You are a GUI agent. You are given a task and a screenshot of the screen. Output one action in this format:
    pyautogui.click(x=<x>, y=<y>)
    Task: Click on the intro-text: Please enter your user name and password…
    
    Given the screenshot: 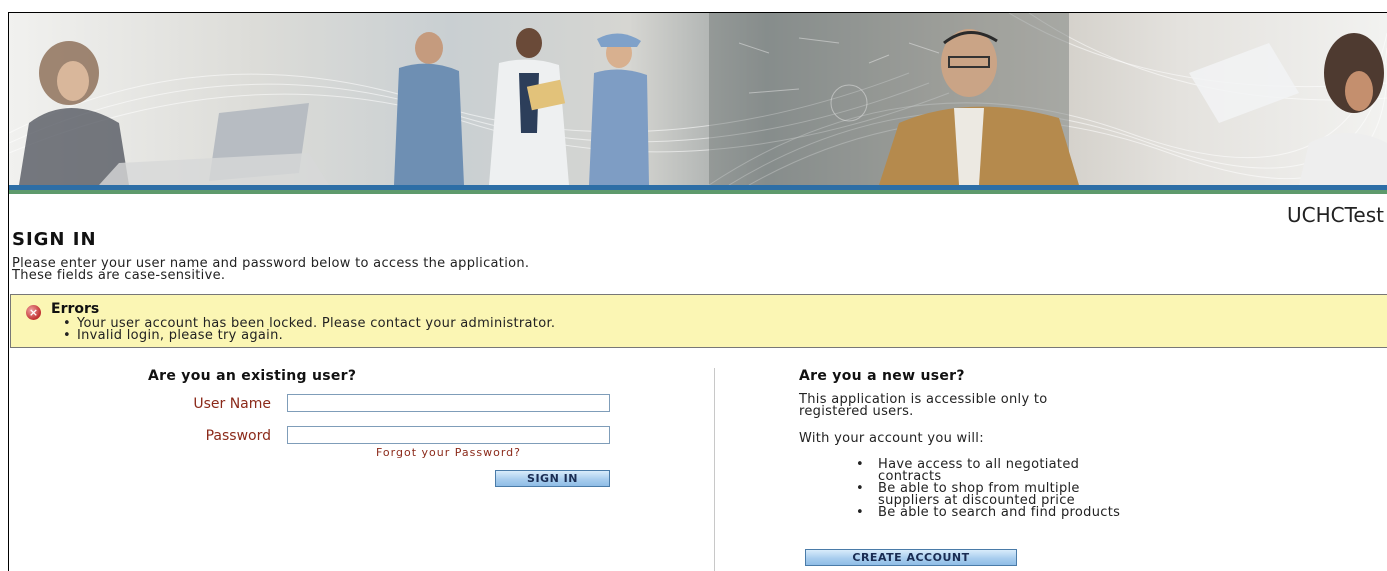 What is the action you would take?
    pyautogui.click(x=270, y=270)
    